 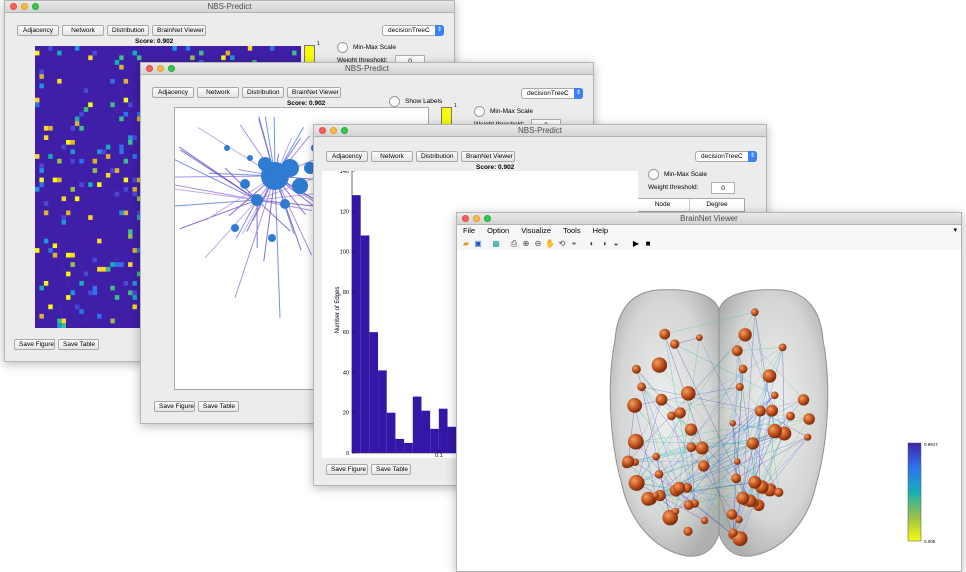 I want to click on pan-icon: ✋, so click(x=550, y=244).